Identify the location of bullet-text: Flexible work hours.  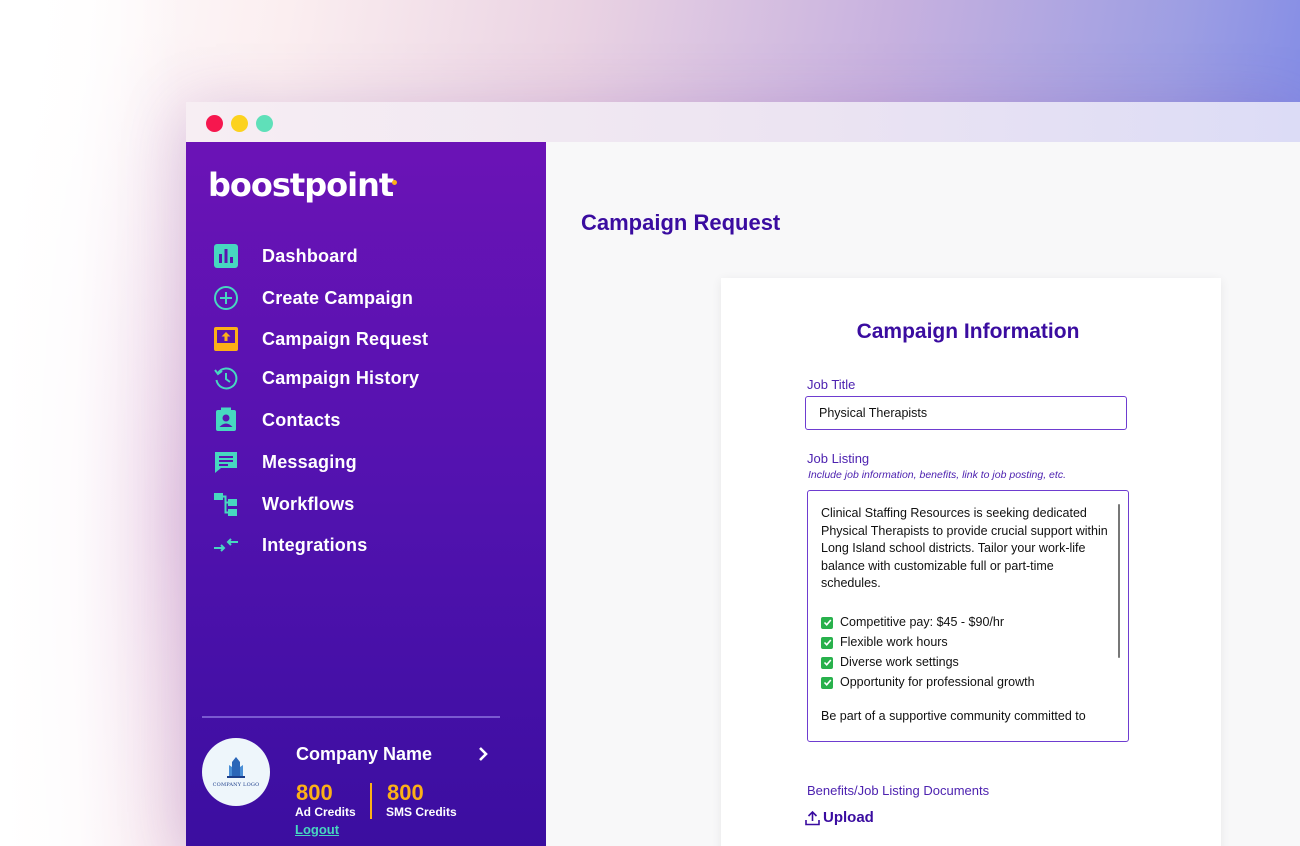
(894, 641).